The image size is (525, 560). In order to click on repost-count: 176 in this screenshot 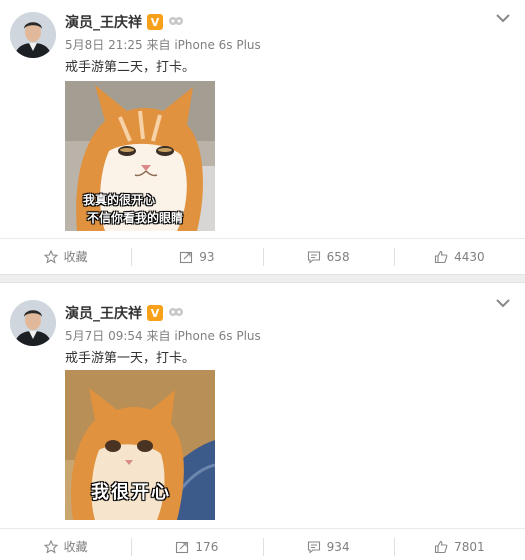, I will do `click(207, 546)`.